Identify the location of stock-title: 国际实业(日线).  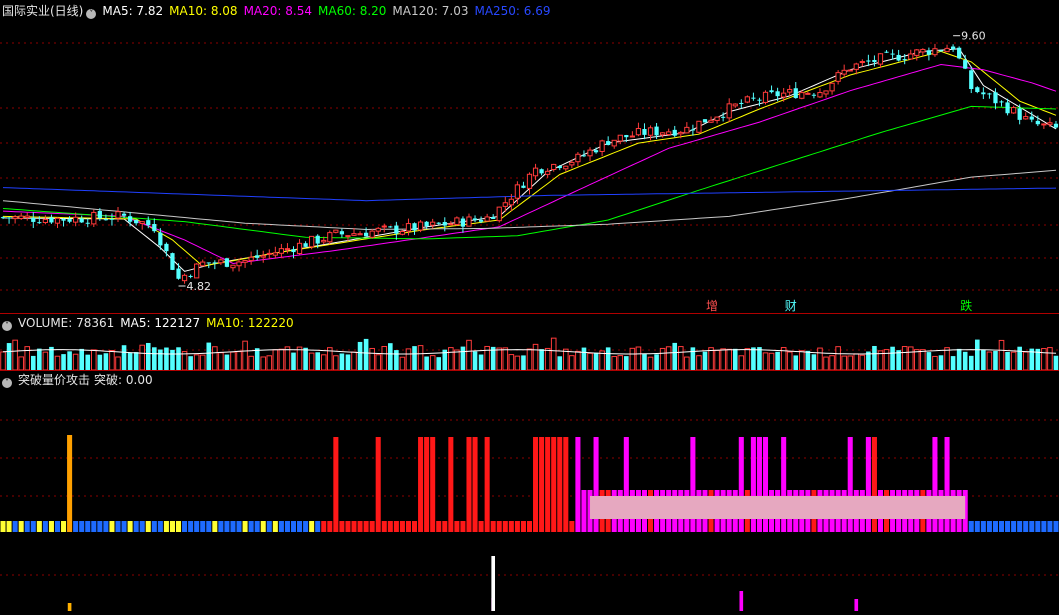
(42, 11).